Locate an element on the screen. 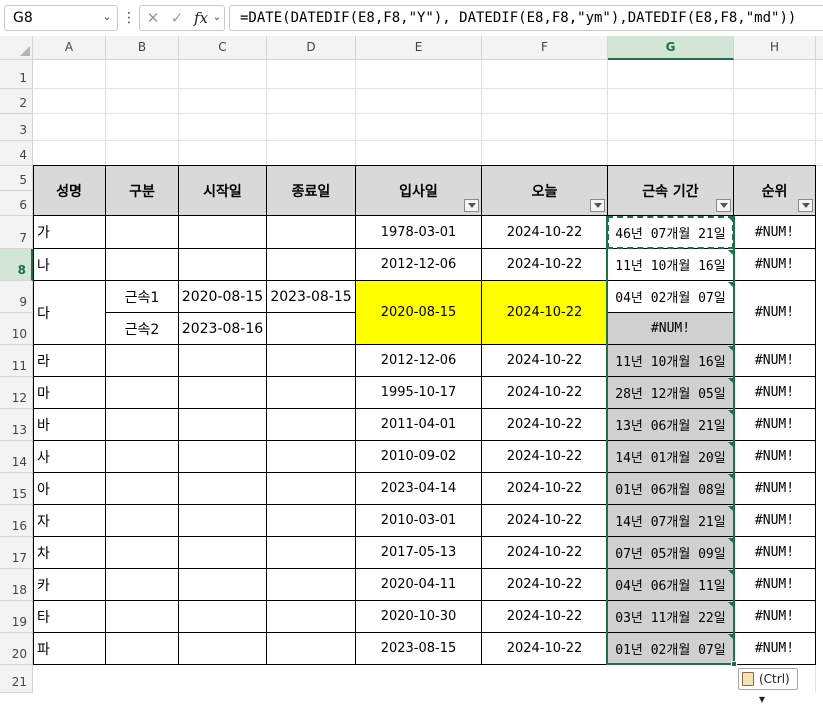 The width and height of the screenshot is (823, 709). cell-hire-date: 2023-04-14 is located at coordinates (419, 489).